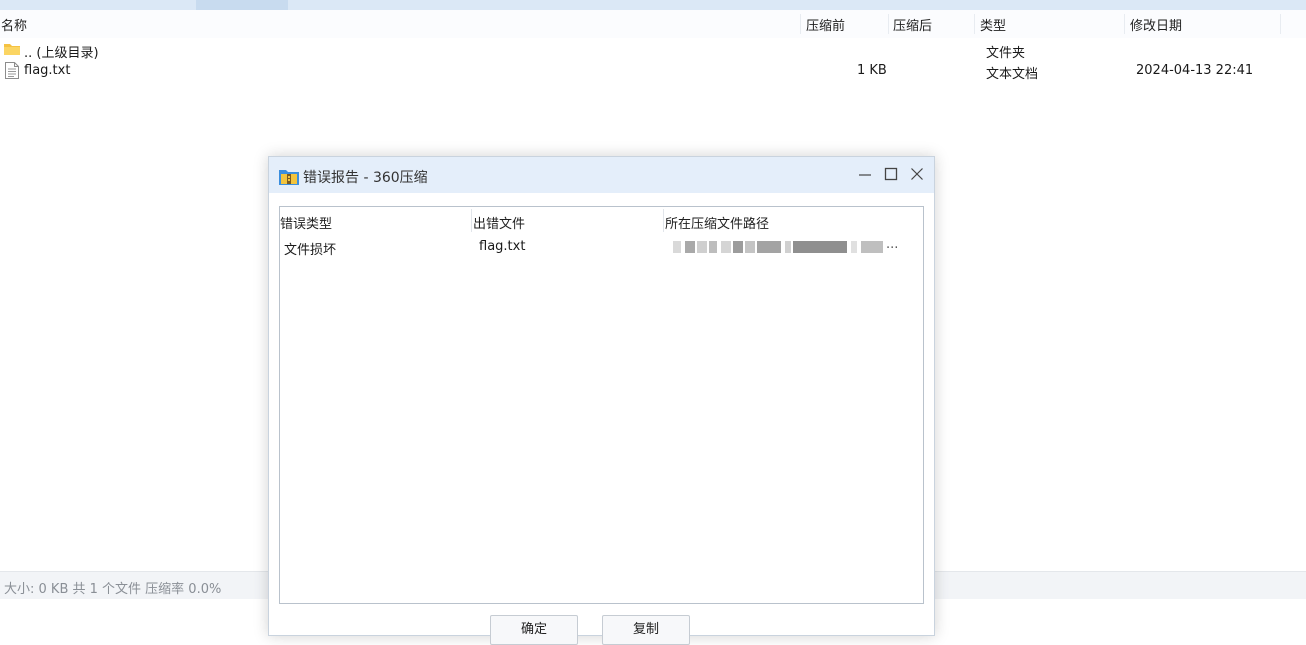 Image resolution: width=1306 pixels, height=645 pixels. Describe the element at coordinates (653, 24) in the screenshot. I see `file-list-header: 名称 压缩前 压缩后 类型 修改日期` at that location.